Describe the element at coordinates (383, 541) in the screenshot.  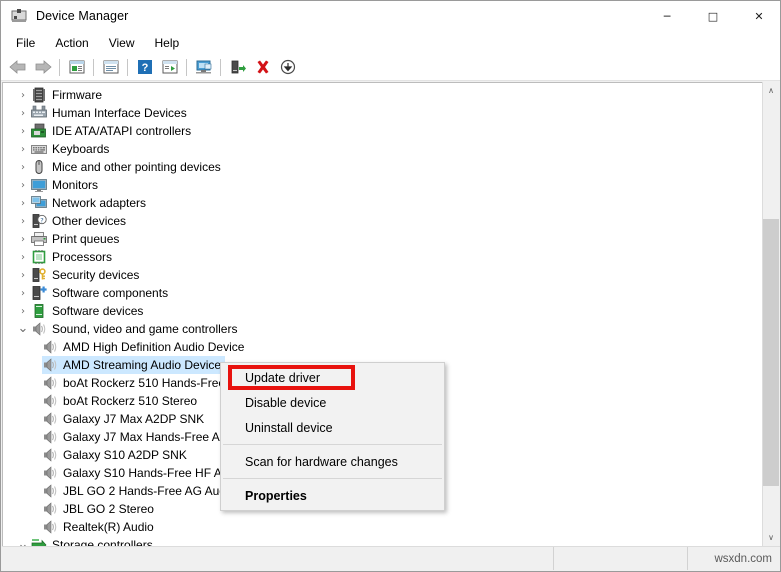
I see `tree-item: ⌄ Storage controllers` at that location.